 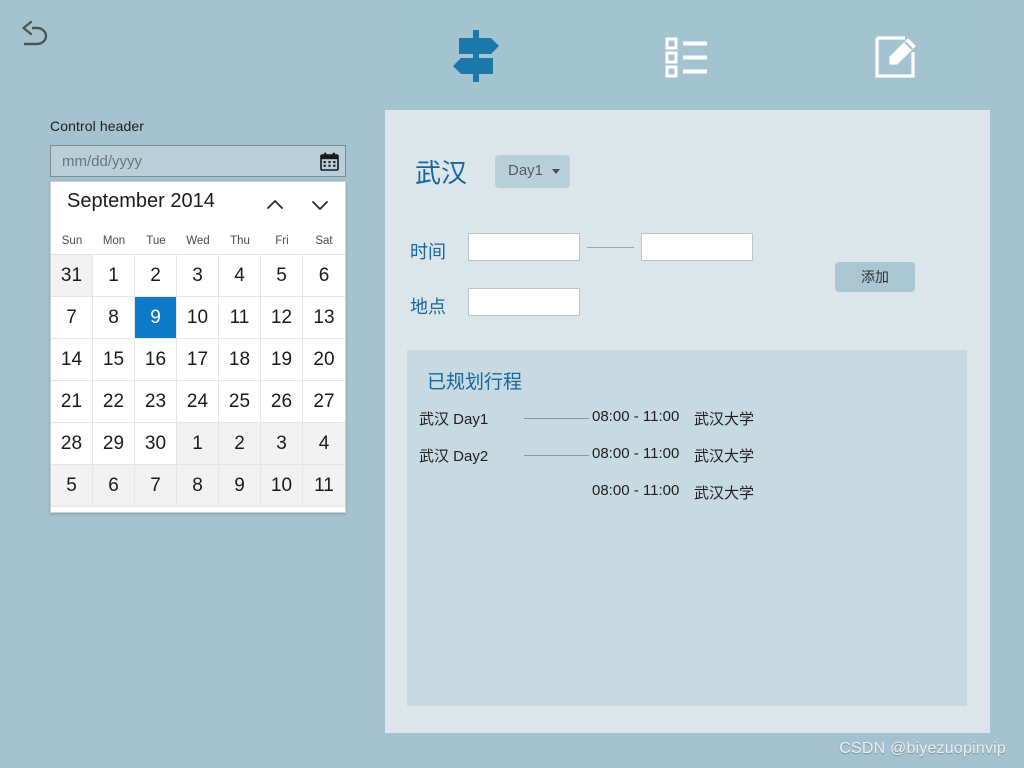 I want to click on list-icon, so click(x=686, y=56).